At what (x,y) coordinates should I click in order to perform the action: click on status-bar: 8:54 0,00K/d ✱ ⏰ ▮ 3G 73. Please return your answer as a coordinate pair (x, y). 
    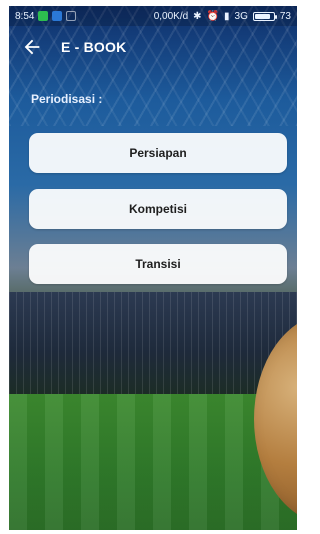
    Looking at the image, I should click on (153, 16).